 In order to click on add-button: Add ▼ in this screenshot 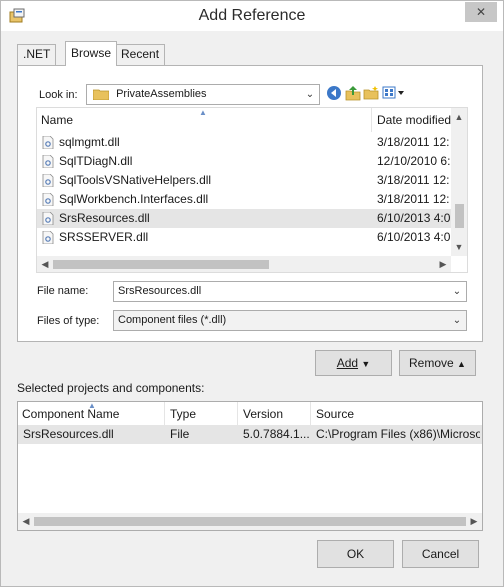, I will do `click(353, 363)`.